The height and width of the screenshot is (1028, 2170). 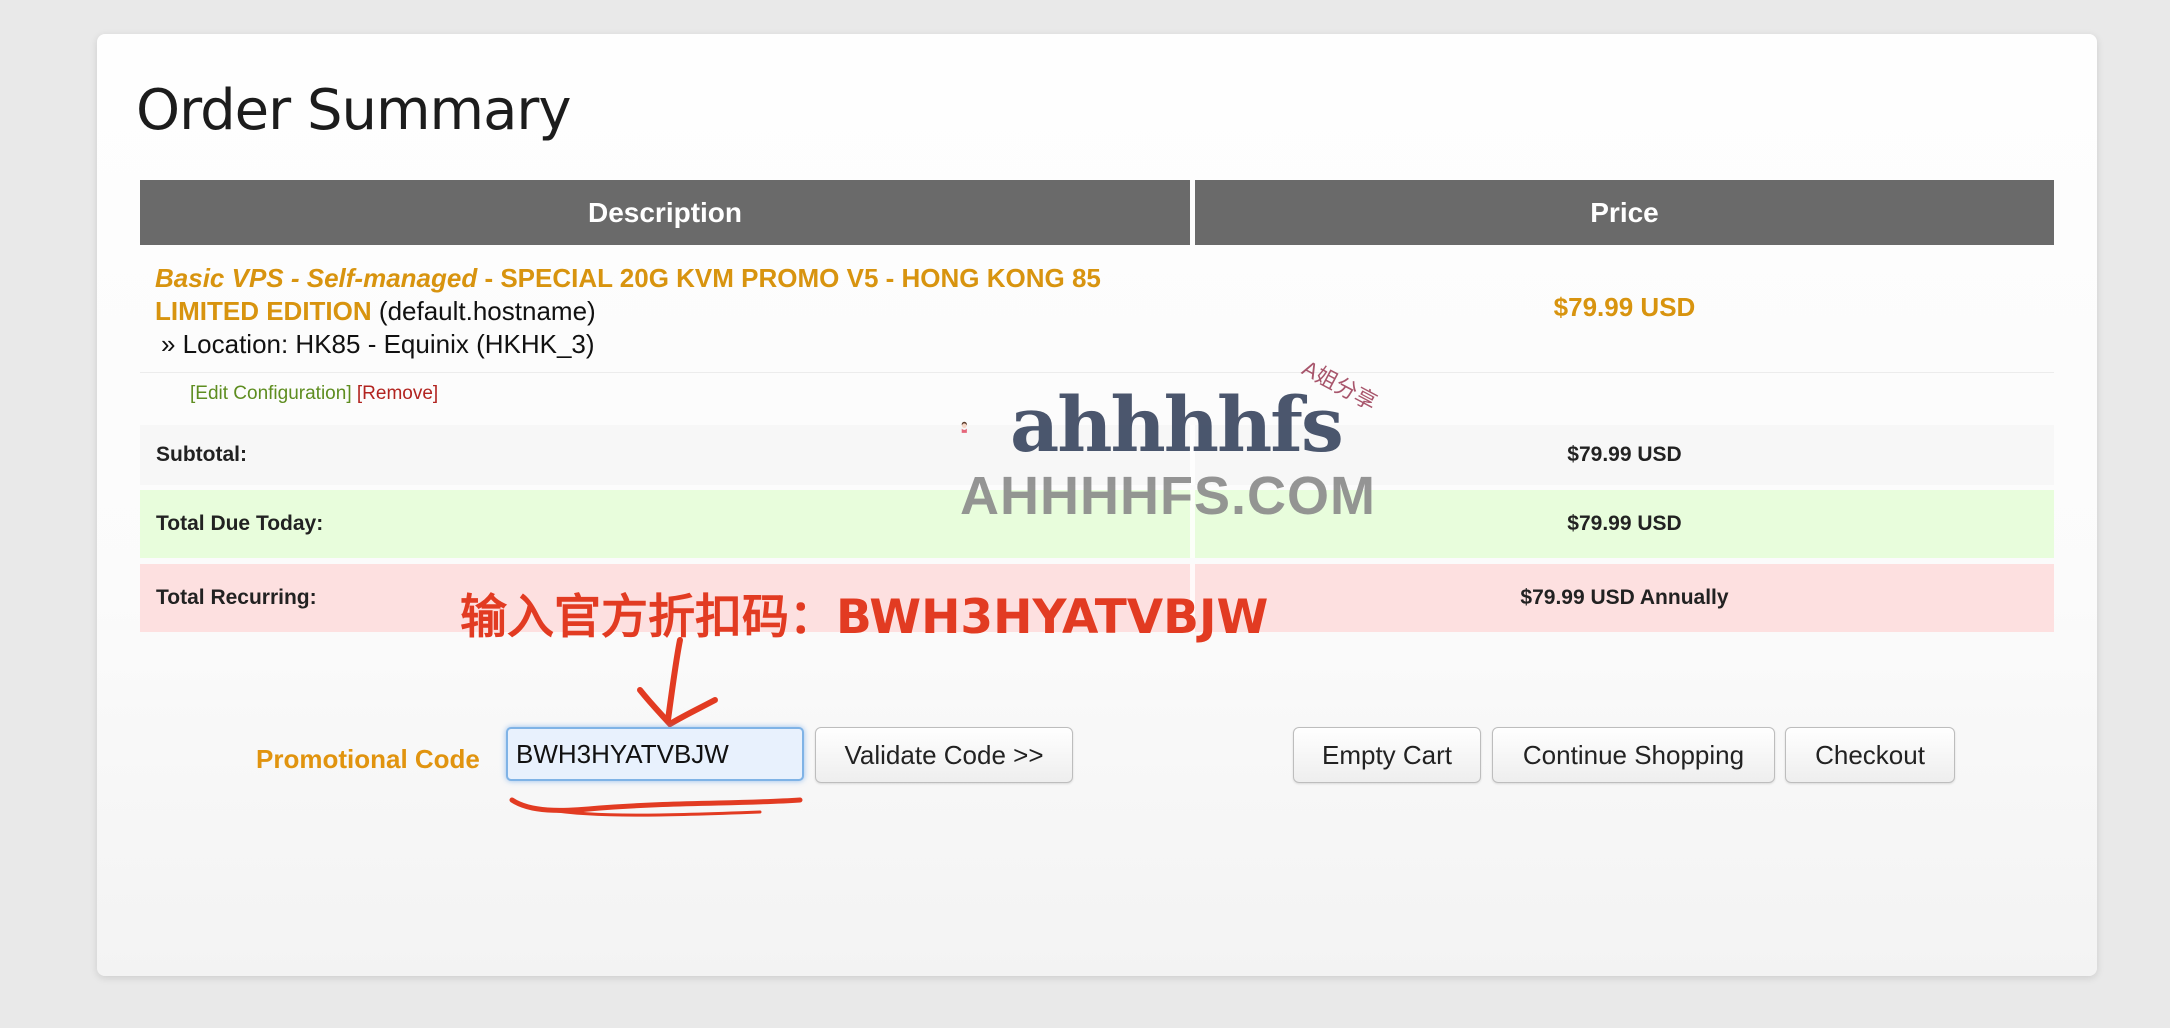 What do you see at coordinates (1633, 755) in the screenshot?
I see `continue-shopping-button: Continue Shopping` at bounding box center [1633, 755].